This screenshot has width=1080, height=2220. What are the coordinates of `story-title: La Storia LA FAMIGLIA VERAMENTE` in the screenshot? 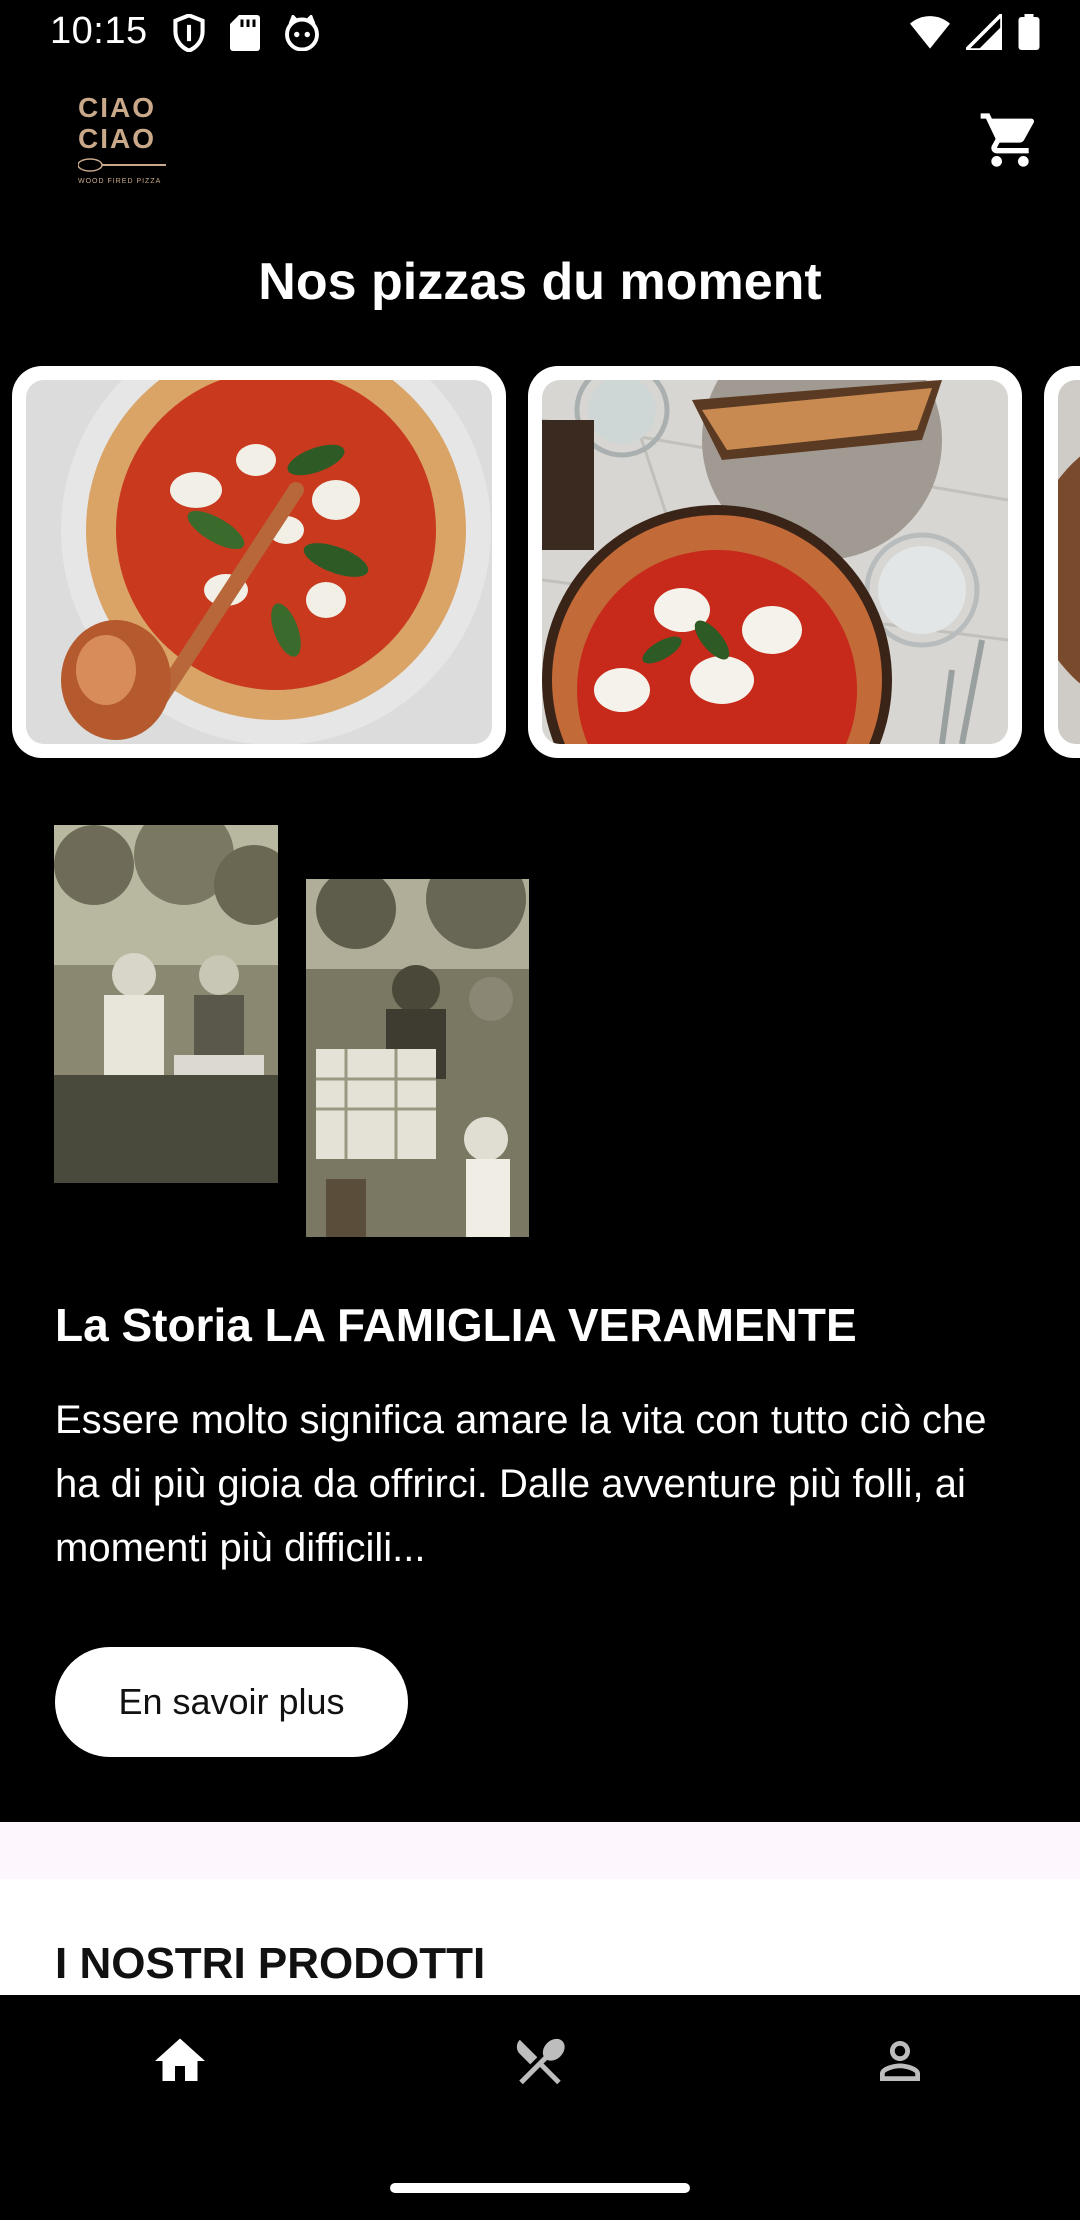 It's located at (456, 1325).